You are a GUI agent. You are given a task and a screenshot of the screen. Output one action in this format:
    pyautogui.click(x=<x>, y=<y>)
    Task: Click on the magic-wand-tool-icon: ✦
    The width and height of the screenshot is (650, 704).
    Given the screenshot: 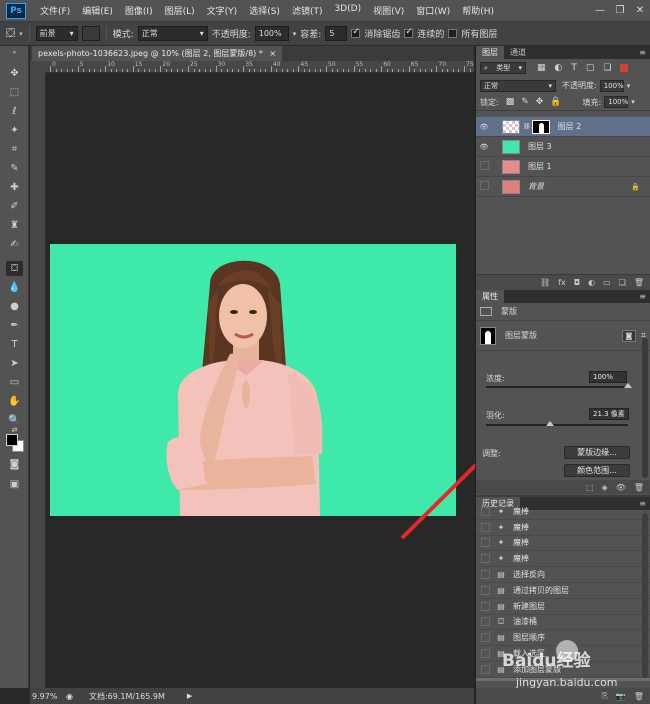 What is the action you would take?
    pyautogui.click(x=14, y=130)
    